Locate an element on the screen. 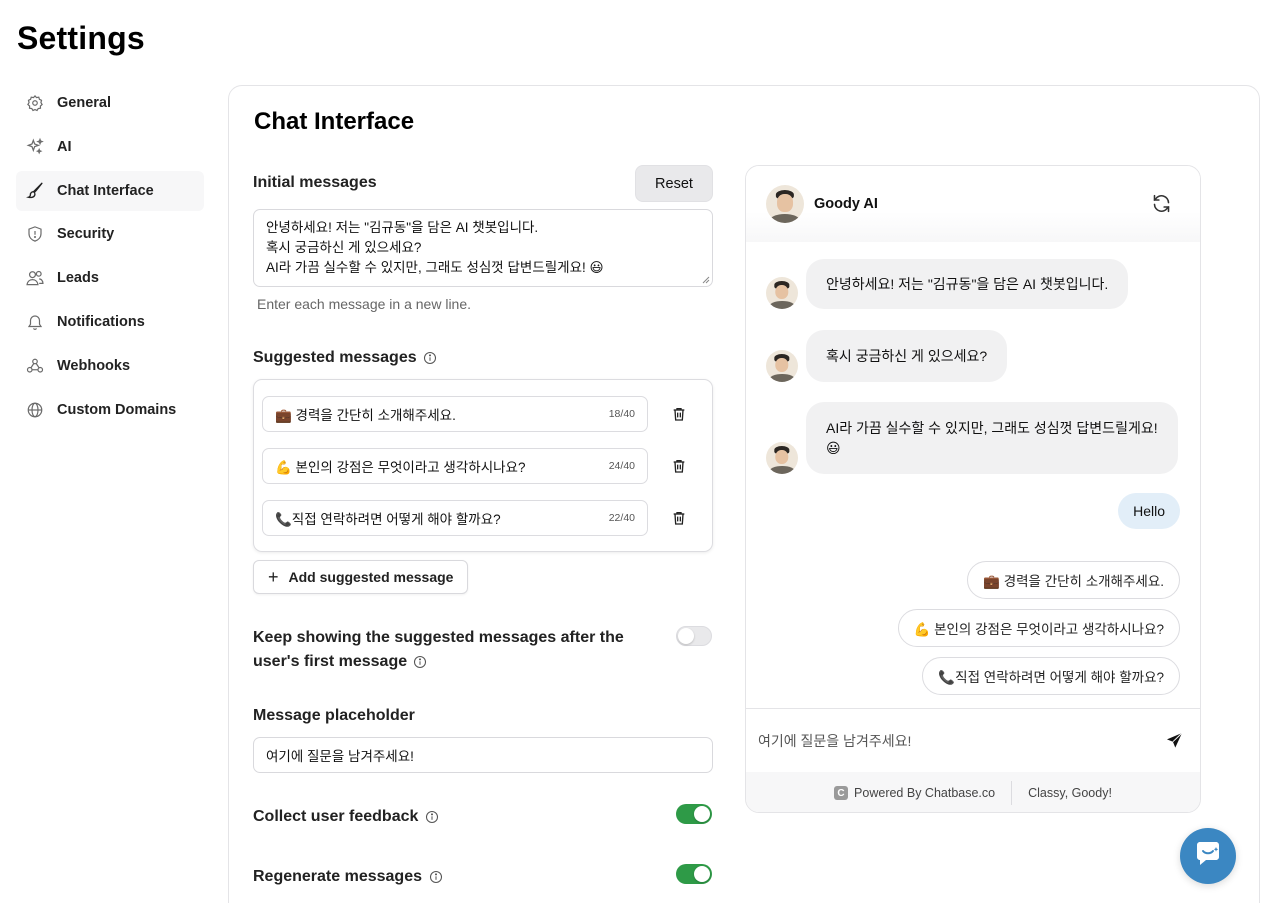  resize-handle-icon is located at coordinates (706, 280).